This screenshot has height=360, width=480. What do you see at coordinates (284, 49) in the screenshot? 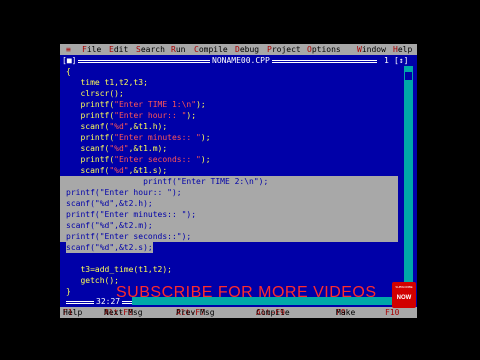
I see `menu-project: Project` at bounding box center [284, 49].